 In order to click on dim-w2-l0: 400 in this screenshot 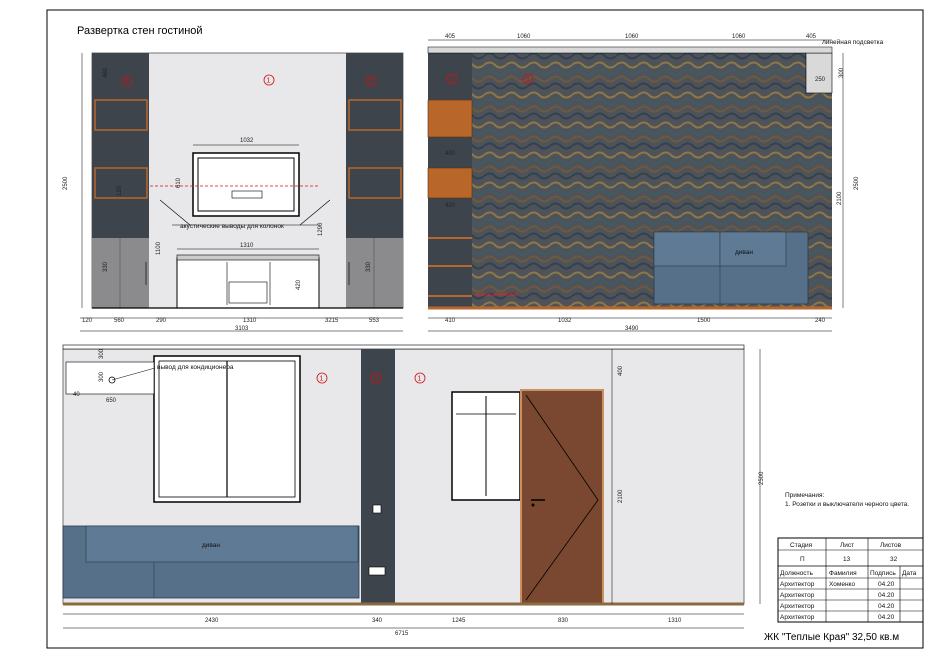, I will do `click(450, 154)`.